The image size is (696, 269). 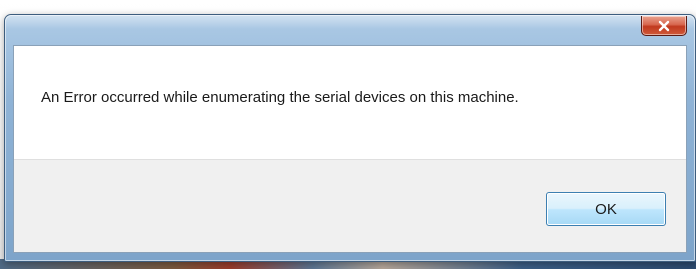 What do you see at coordinates (350, 30) in the screenshot?
I see `title-bar` at bounding box center [350, 30].